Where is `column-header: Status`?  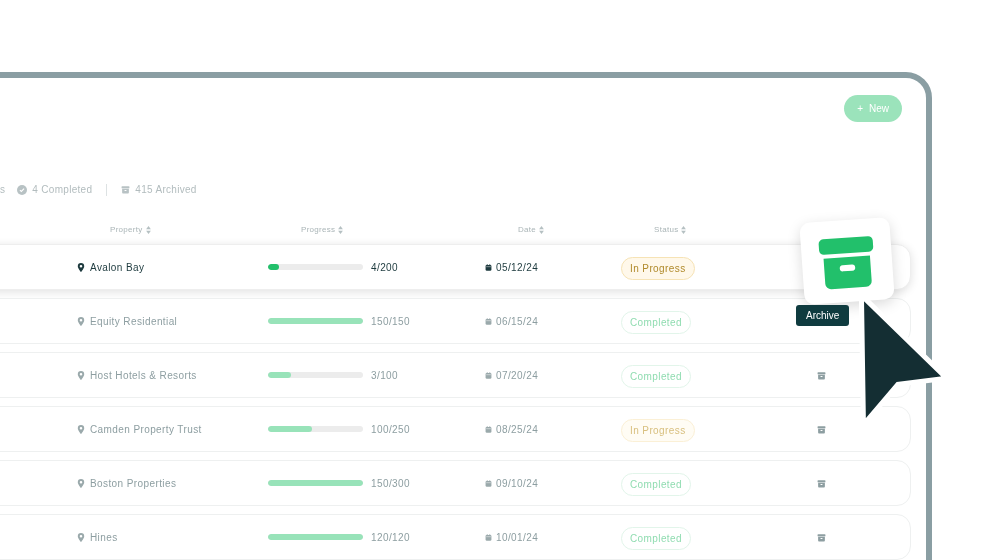
column-header: Status is located at coordinates (666, 230).